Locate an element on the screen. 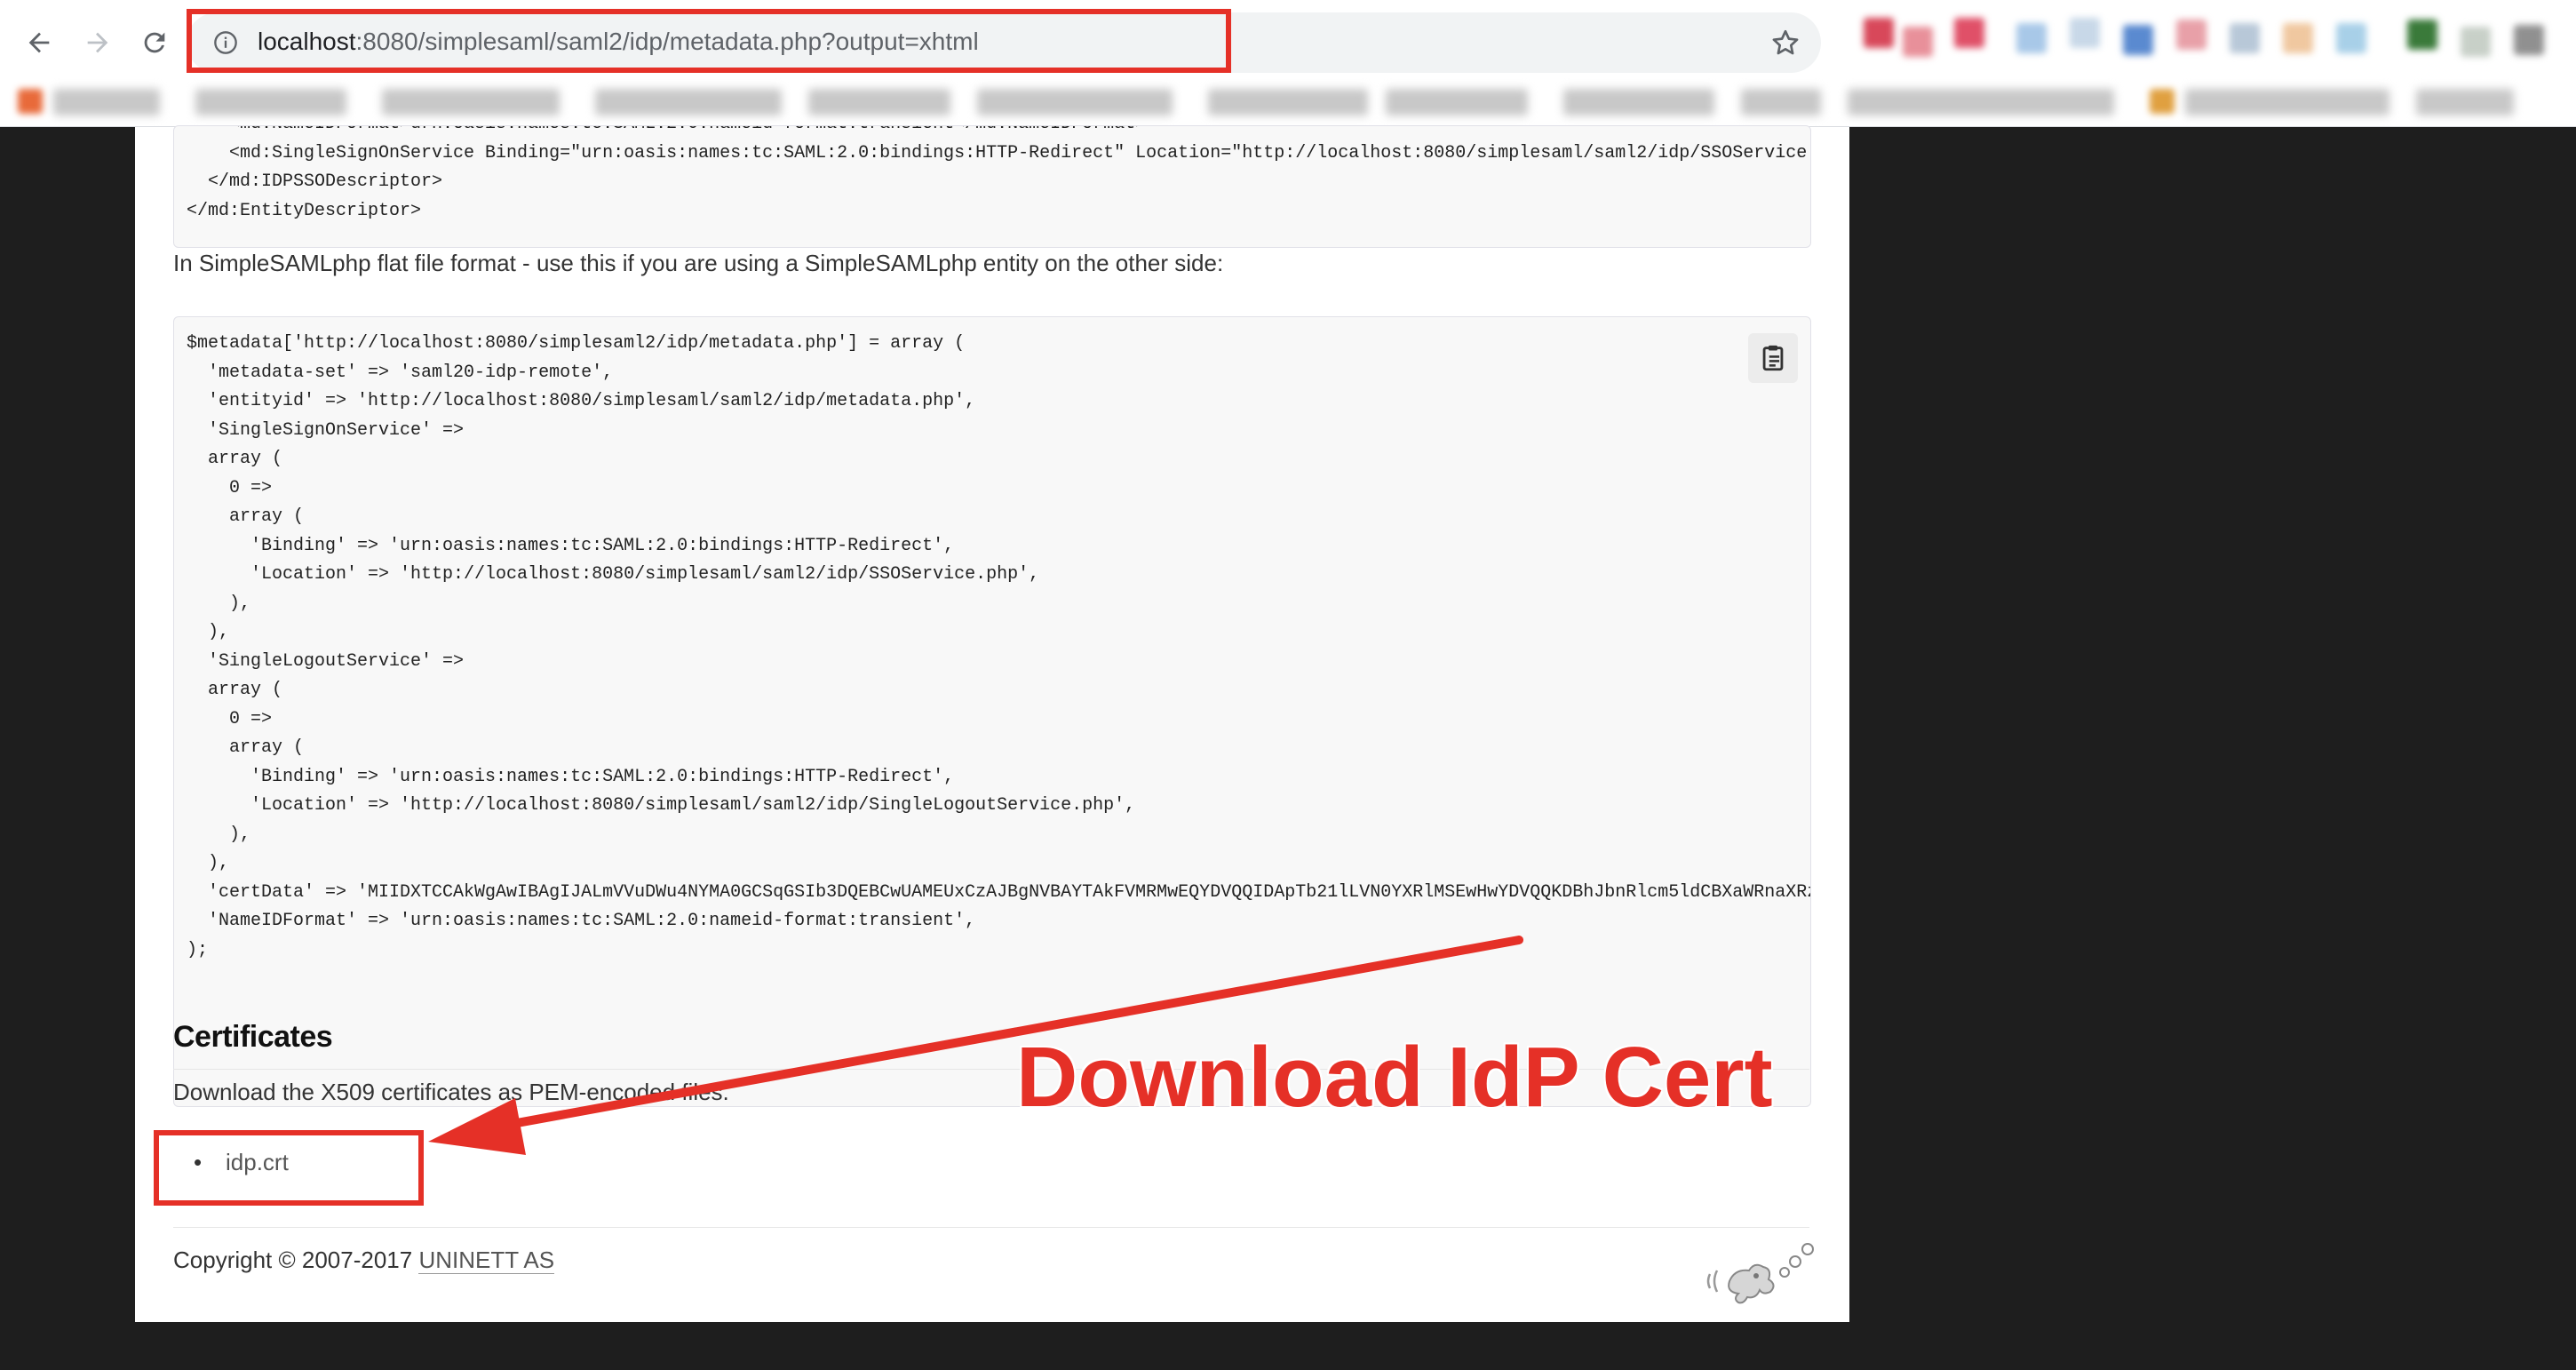  bookmark-star-icon is located at coordinates (1785, 43).